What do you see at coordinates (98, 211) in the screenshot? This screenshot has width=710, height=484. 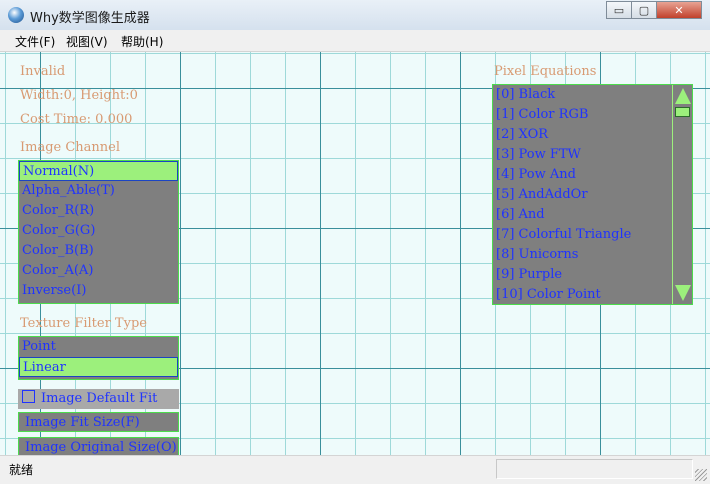 I see `channel-item-red: Color_R(R)` at bounding box center [98, 211].